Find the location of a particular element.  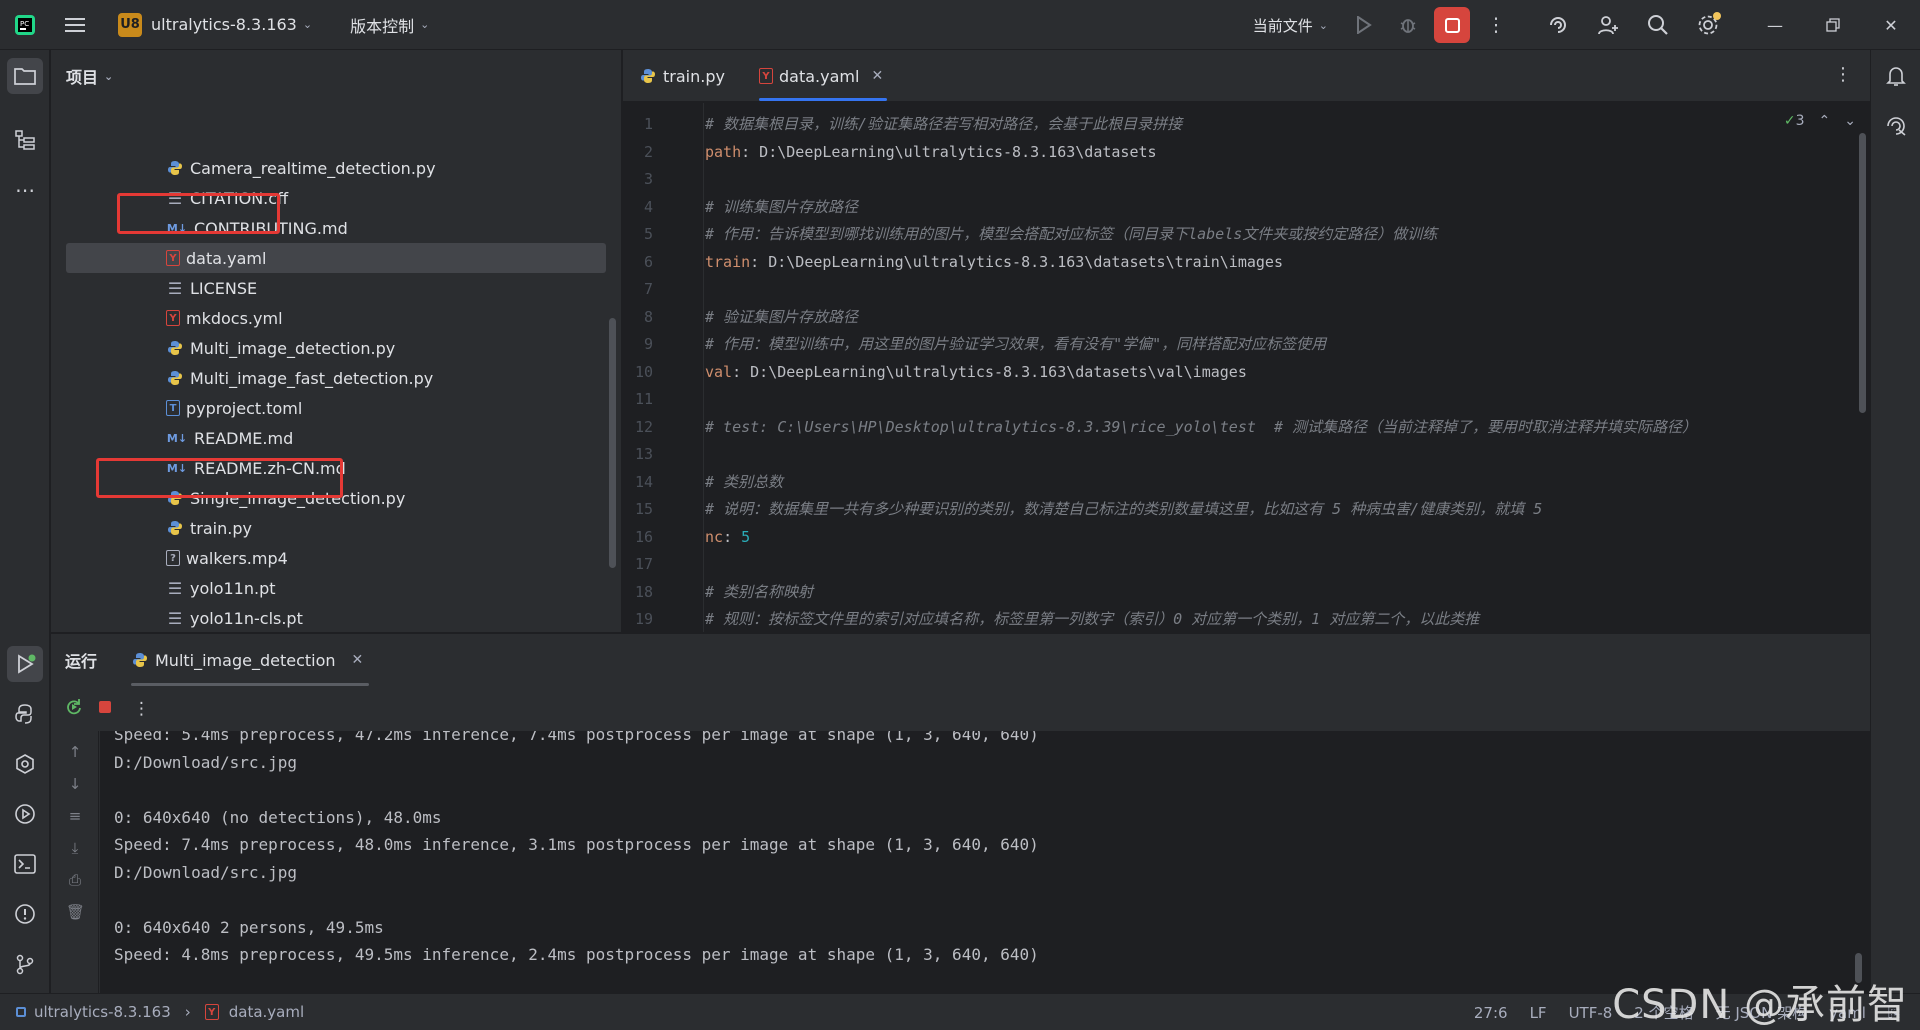

project-folder-icon is located at coordinates (25, 76).